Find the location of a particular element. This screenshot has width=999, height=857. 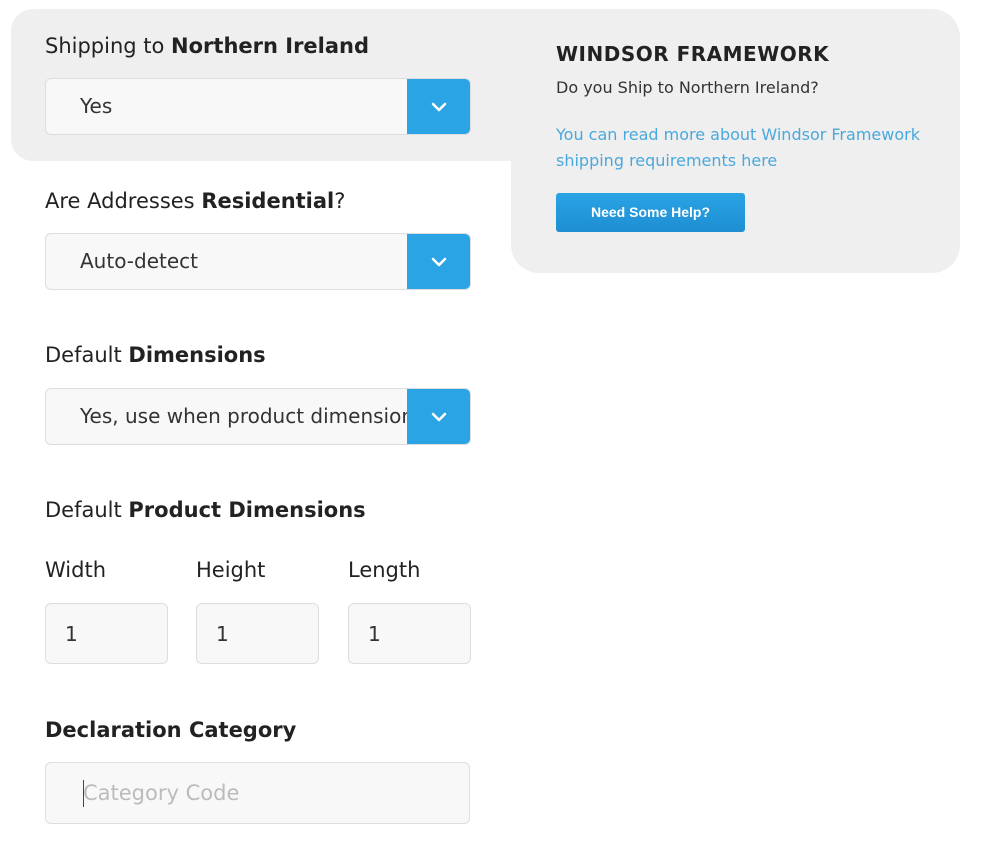

residential-label: Are Addresses Residential? is located at coordinates (195, 201).